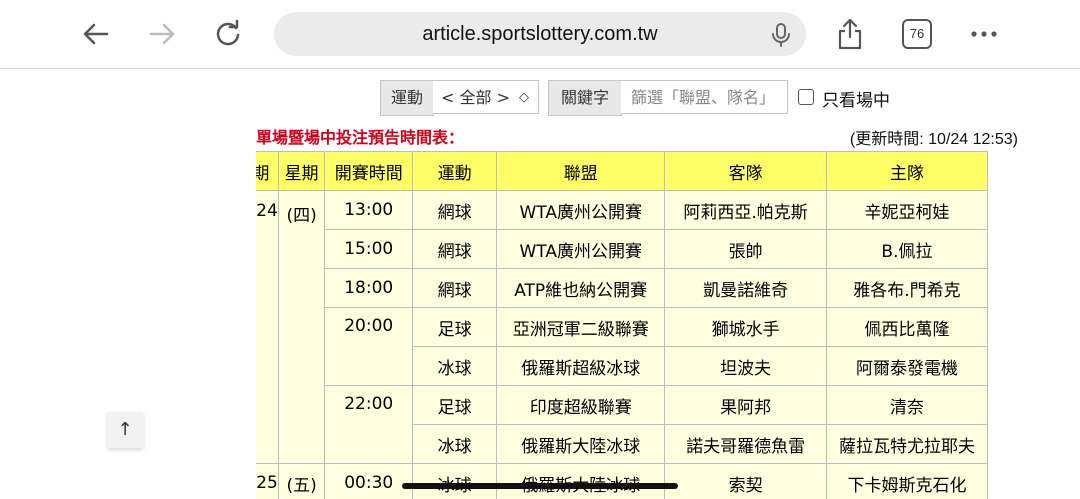 Image resolution: width=1080 pixels, height=499 pixels. I want to click on only-live-label: 只看場中, so click(856, 101).